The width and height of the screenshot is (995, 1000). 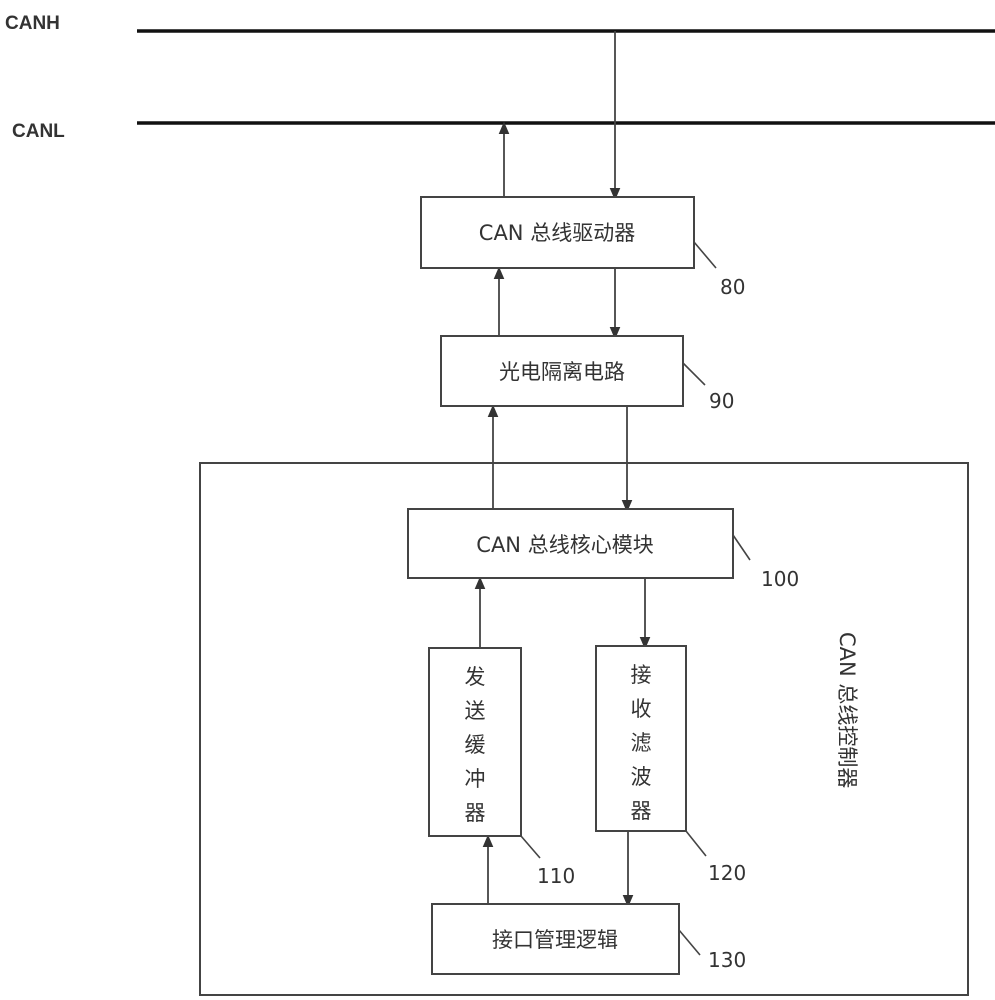 I want to click on interface-label: 接口管理逻辑, so click(x=555, y=940).